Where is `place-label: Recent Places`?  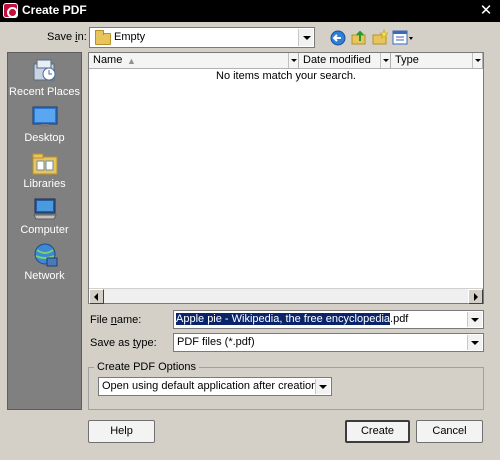
place-label: Recent Places is located at coordinates (44, 92).